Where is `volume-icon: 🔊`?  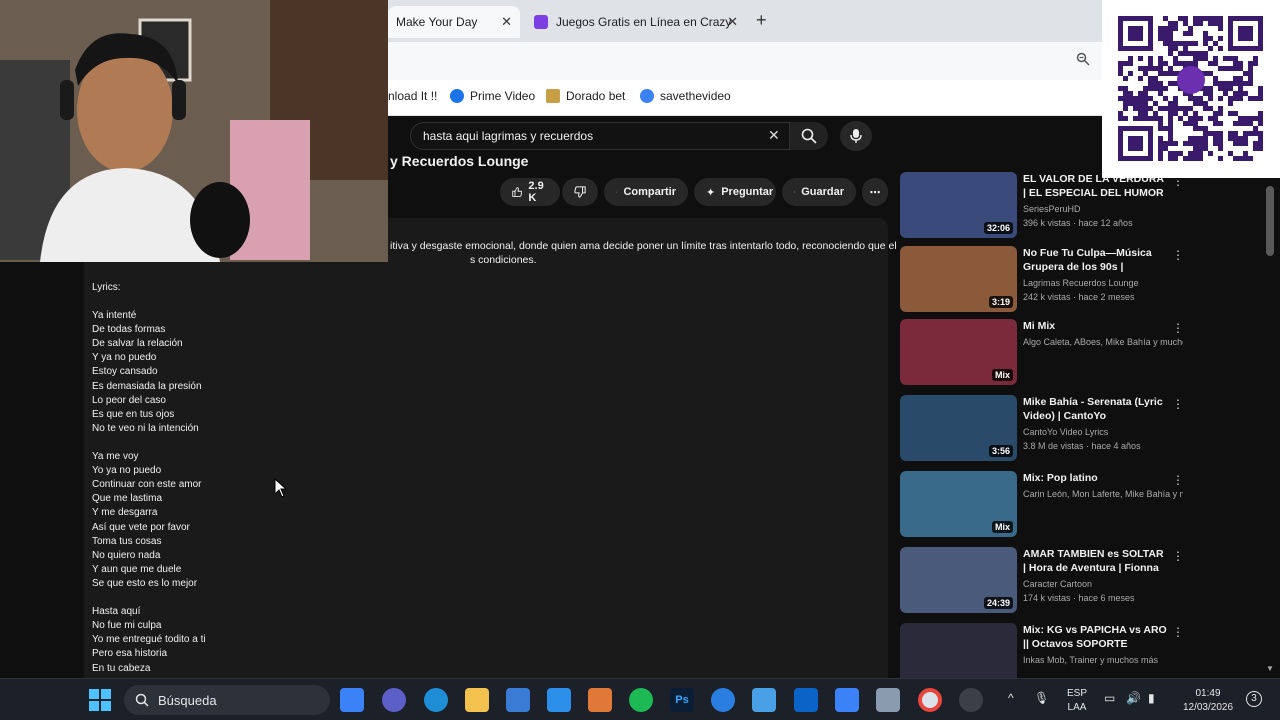 volume-icon: 🔊 is located at coordinates (1133, 698).